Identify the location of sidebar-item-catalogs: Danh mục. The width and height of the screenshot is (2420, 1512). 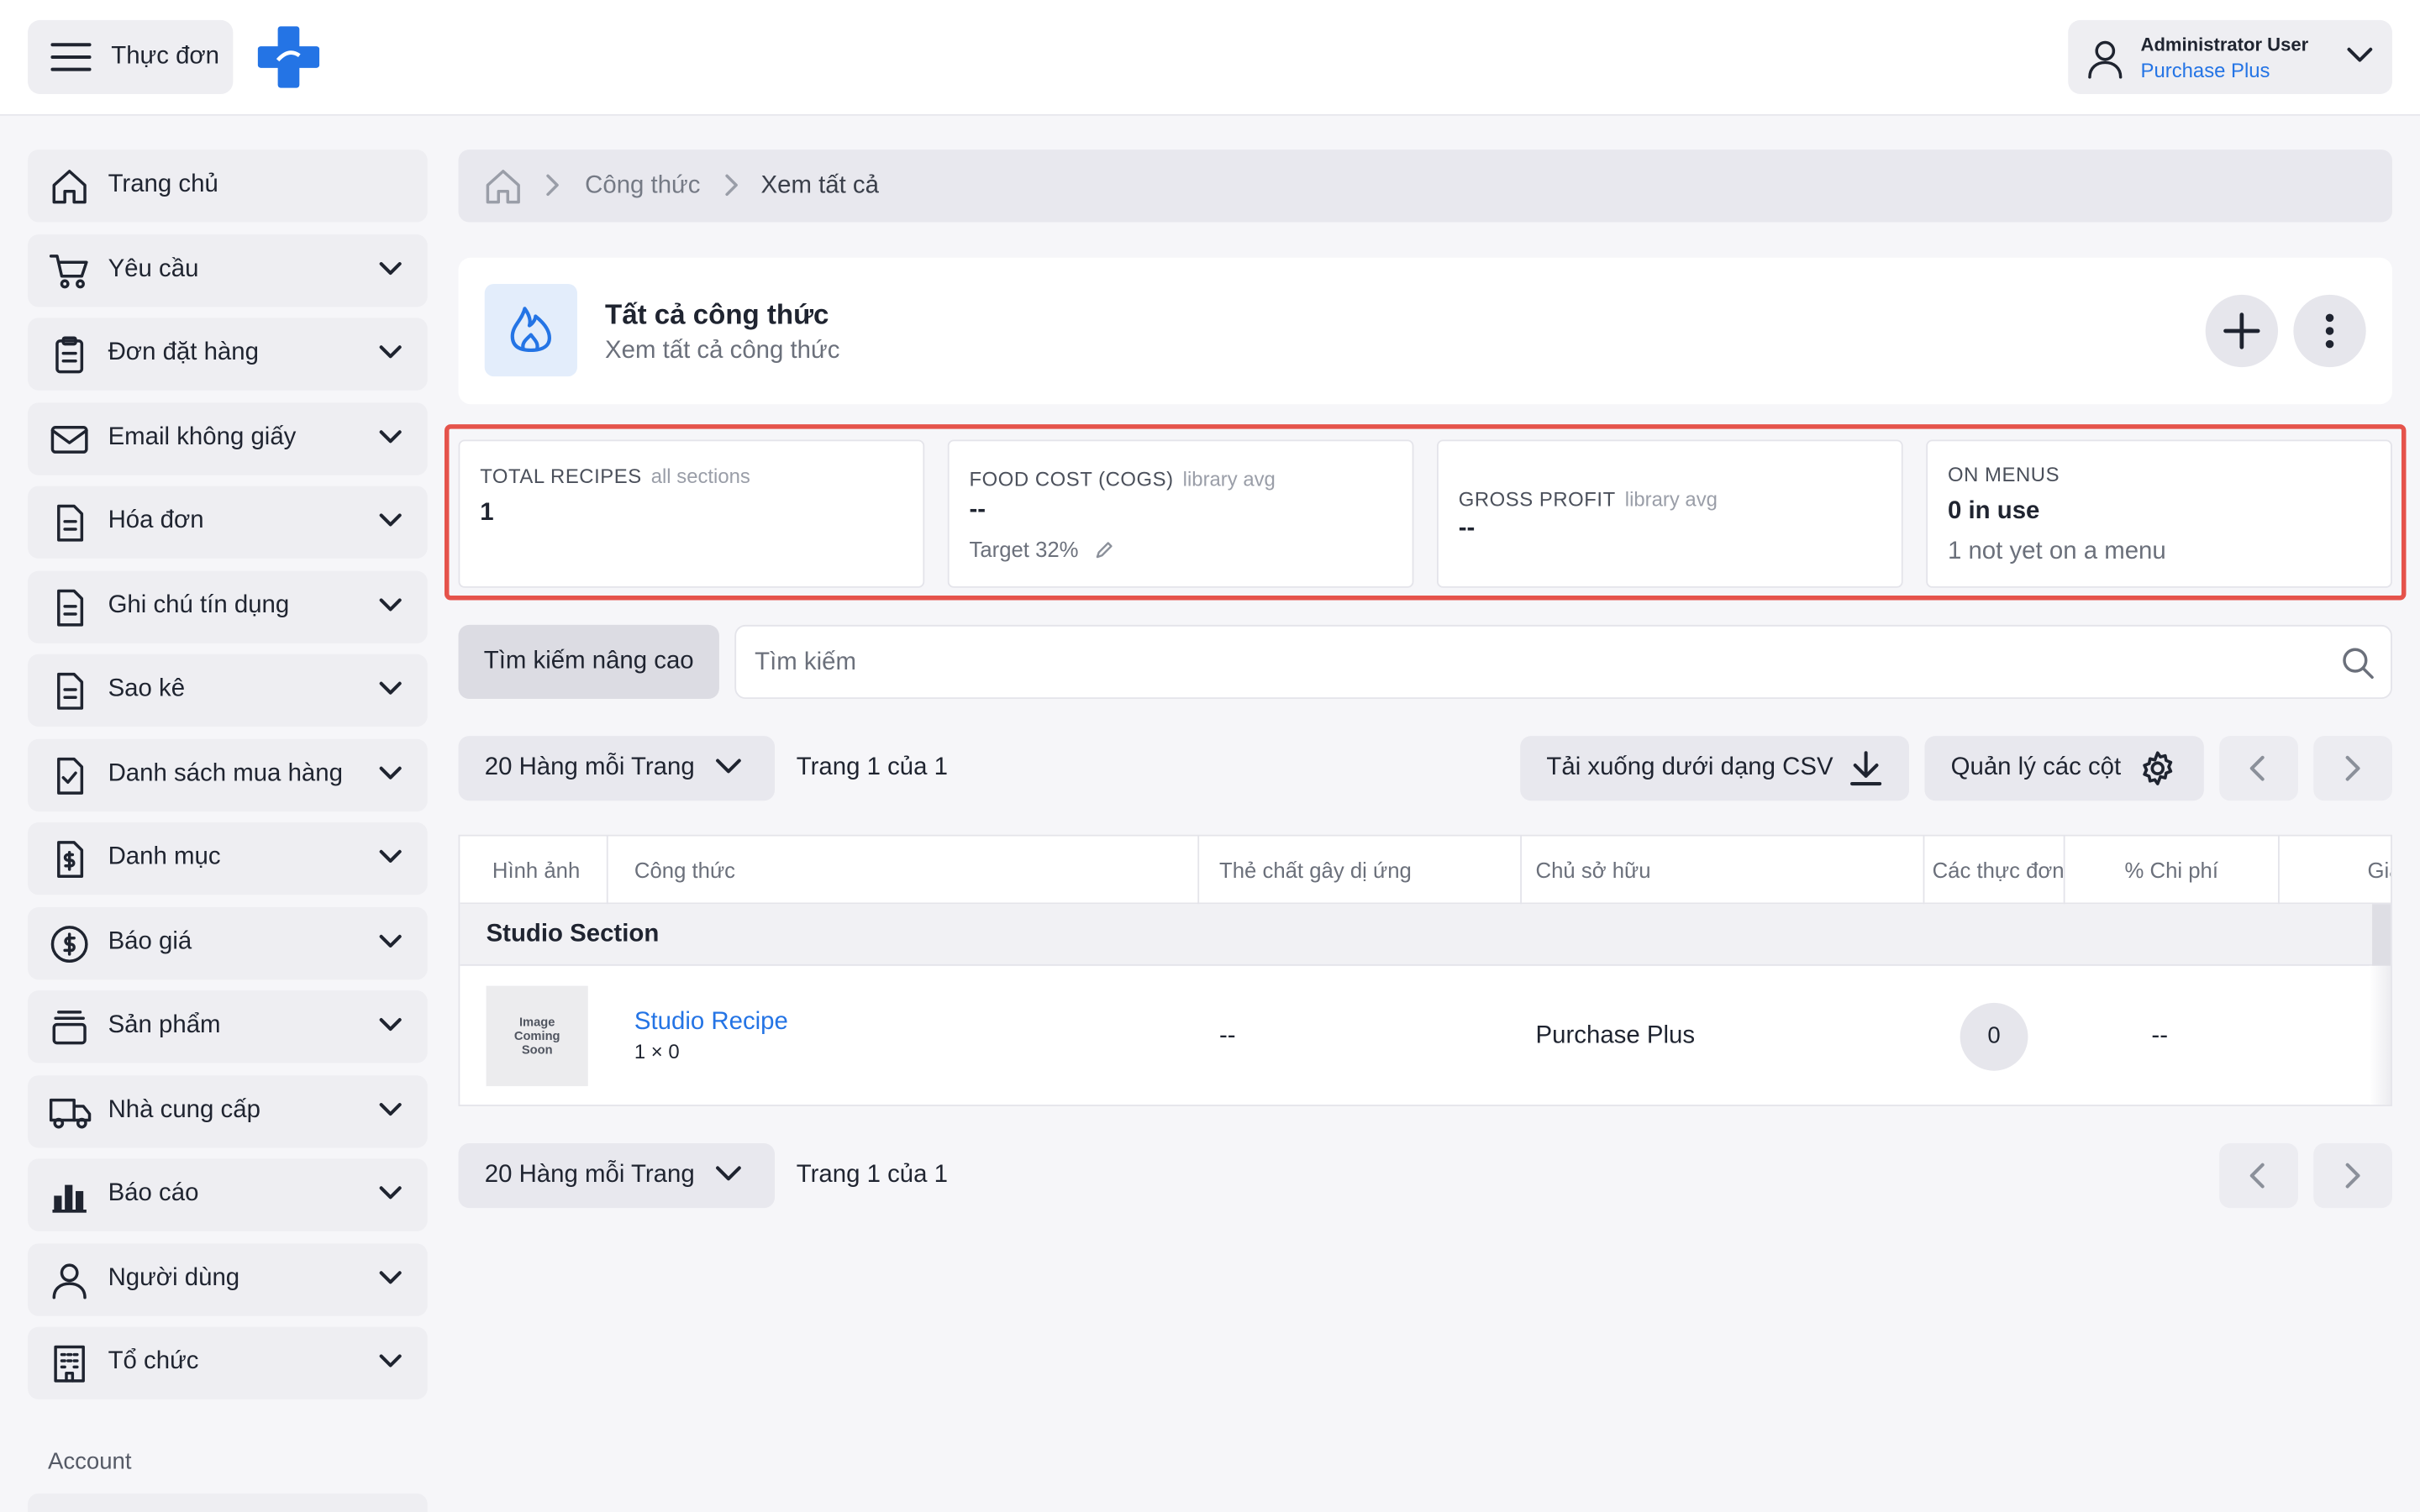
(228, 858).